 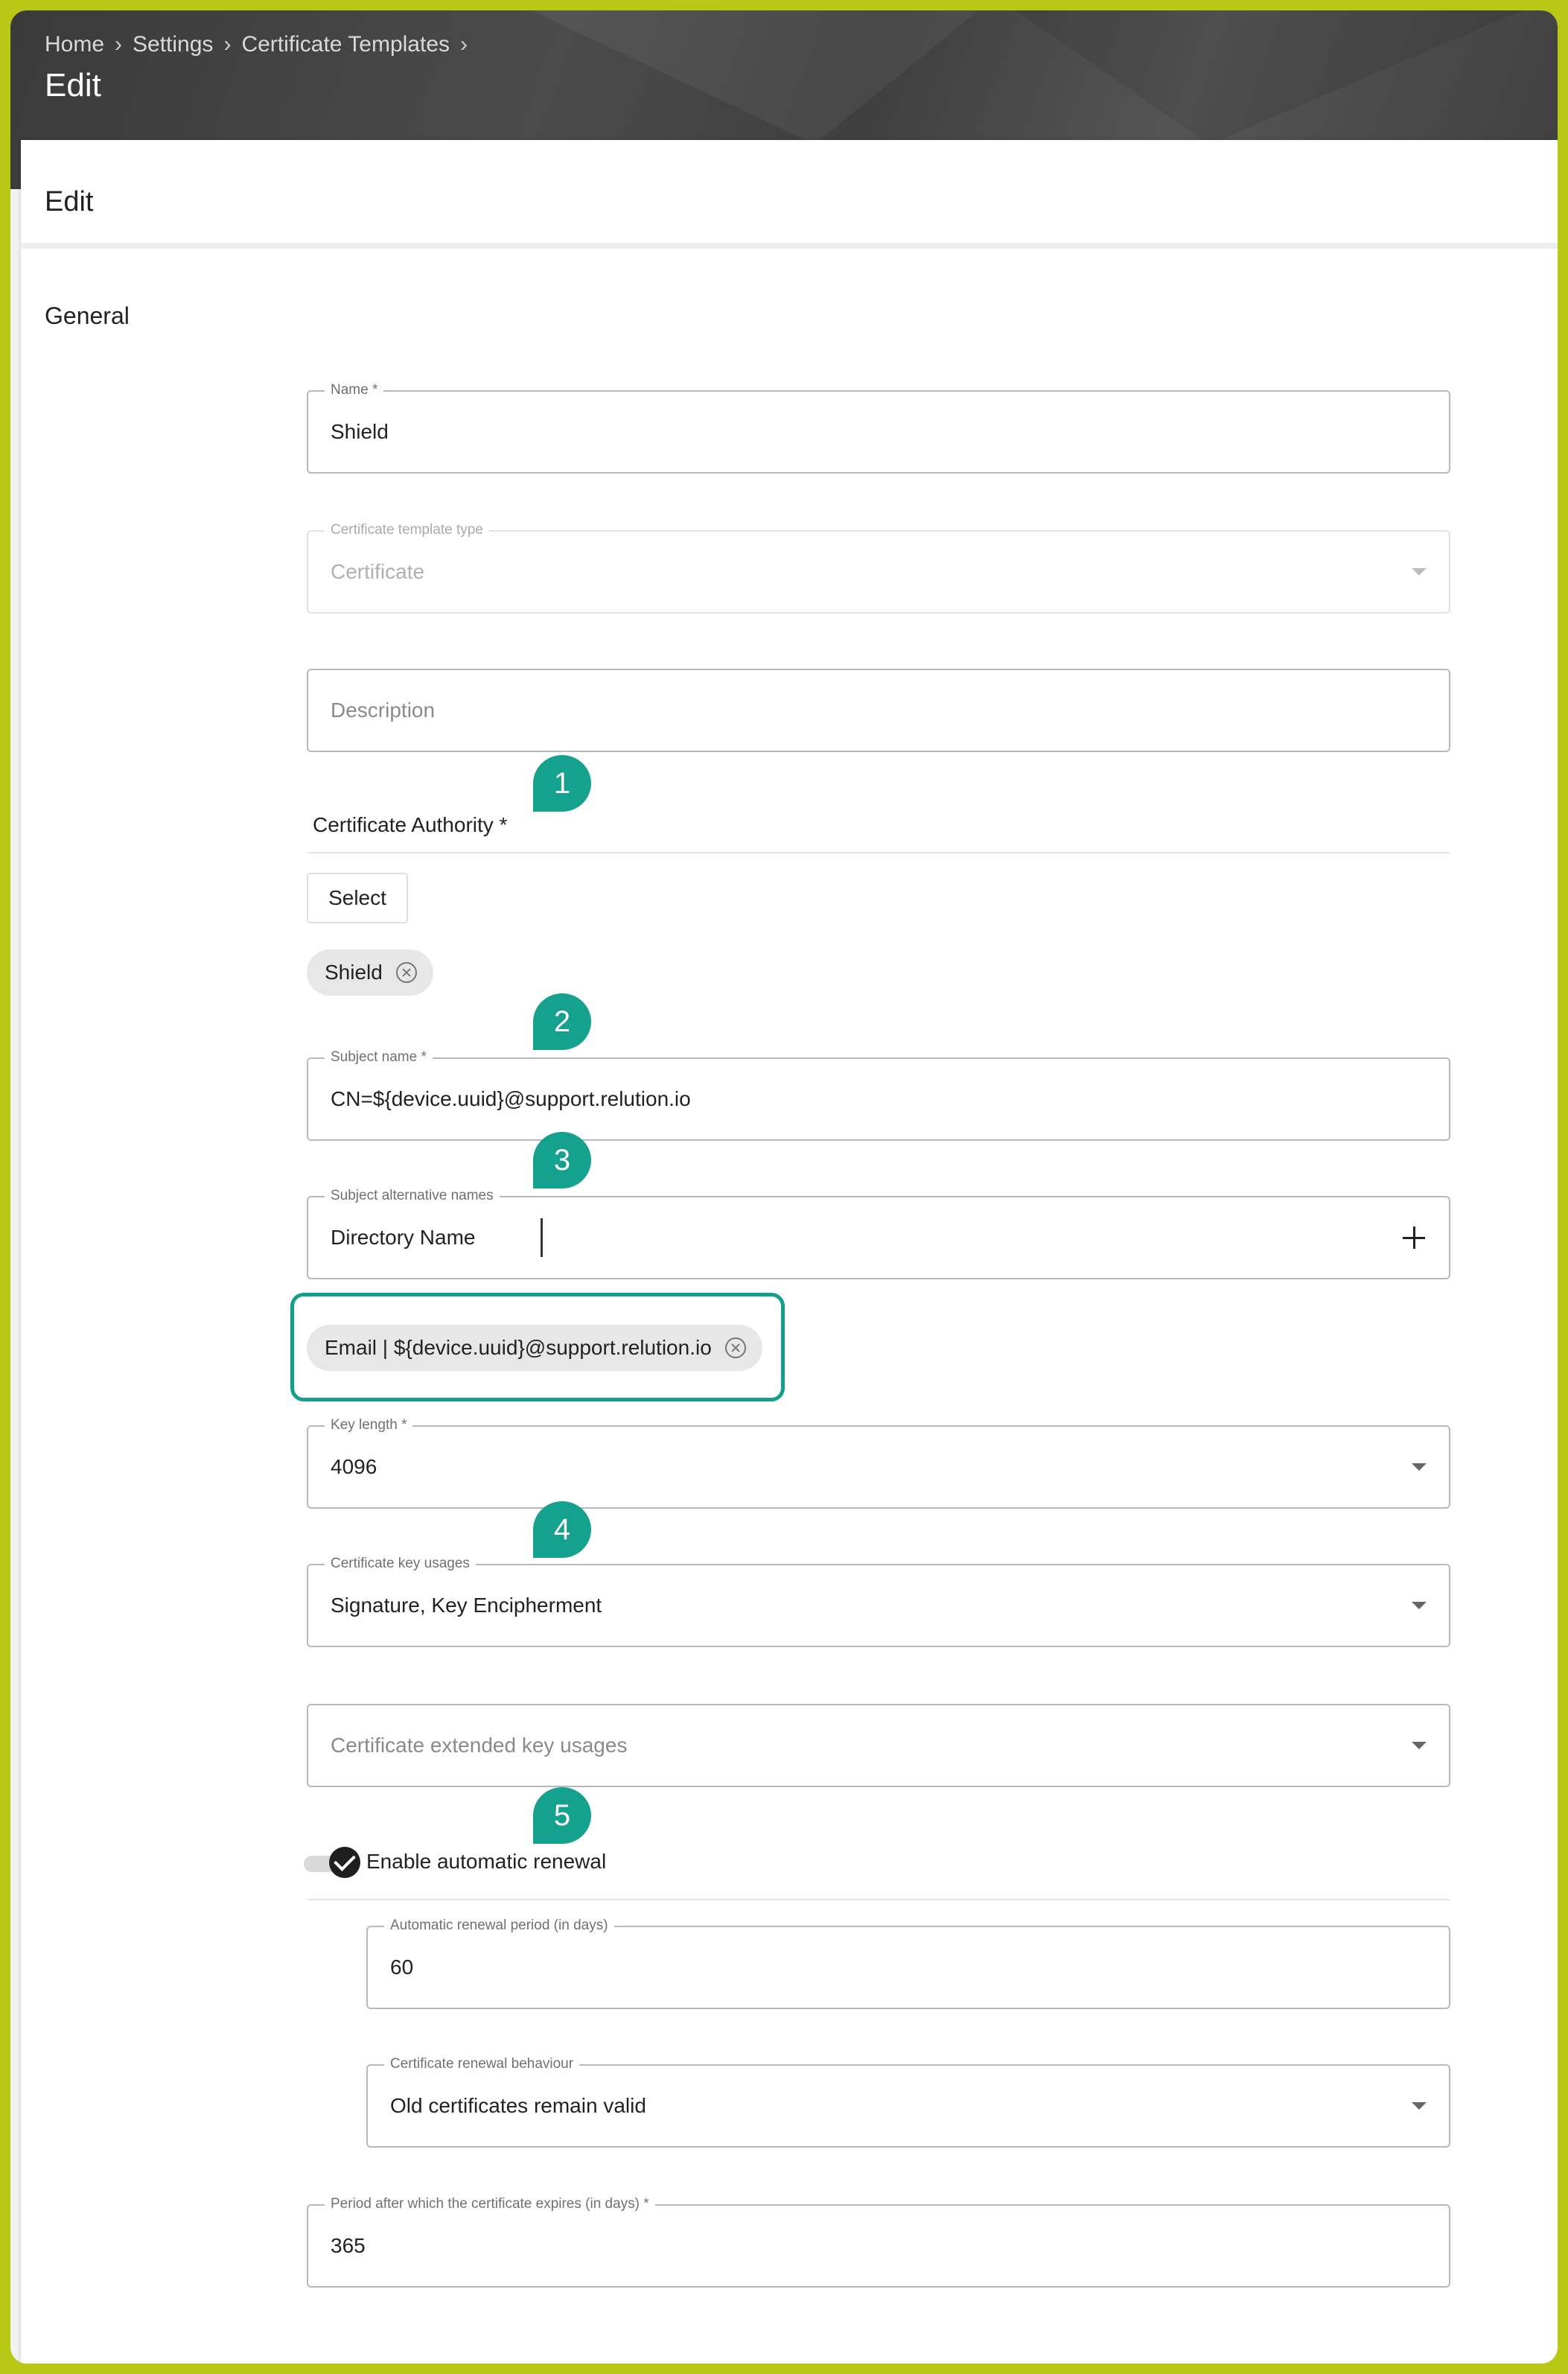 I want to click on marker-3: 3, so click(x=562, y=1160).